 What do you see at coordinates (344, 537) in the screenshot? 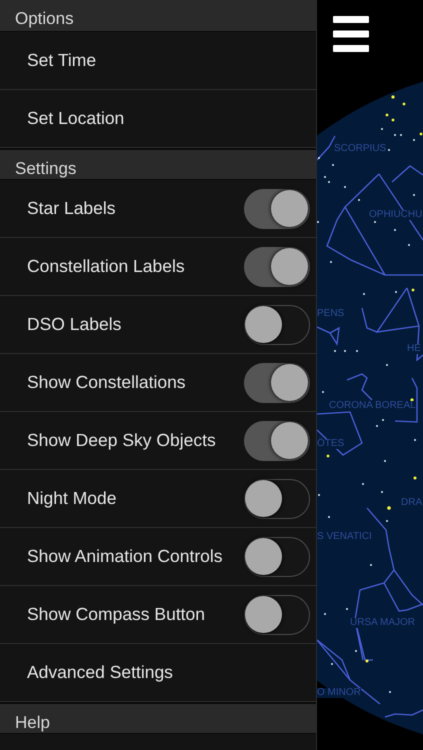
I see `constellation-label: S VENATICI` at bounding box center [344, 537].